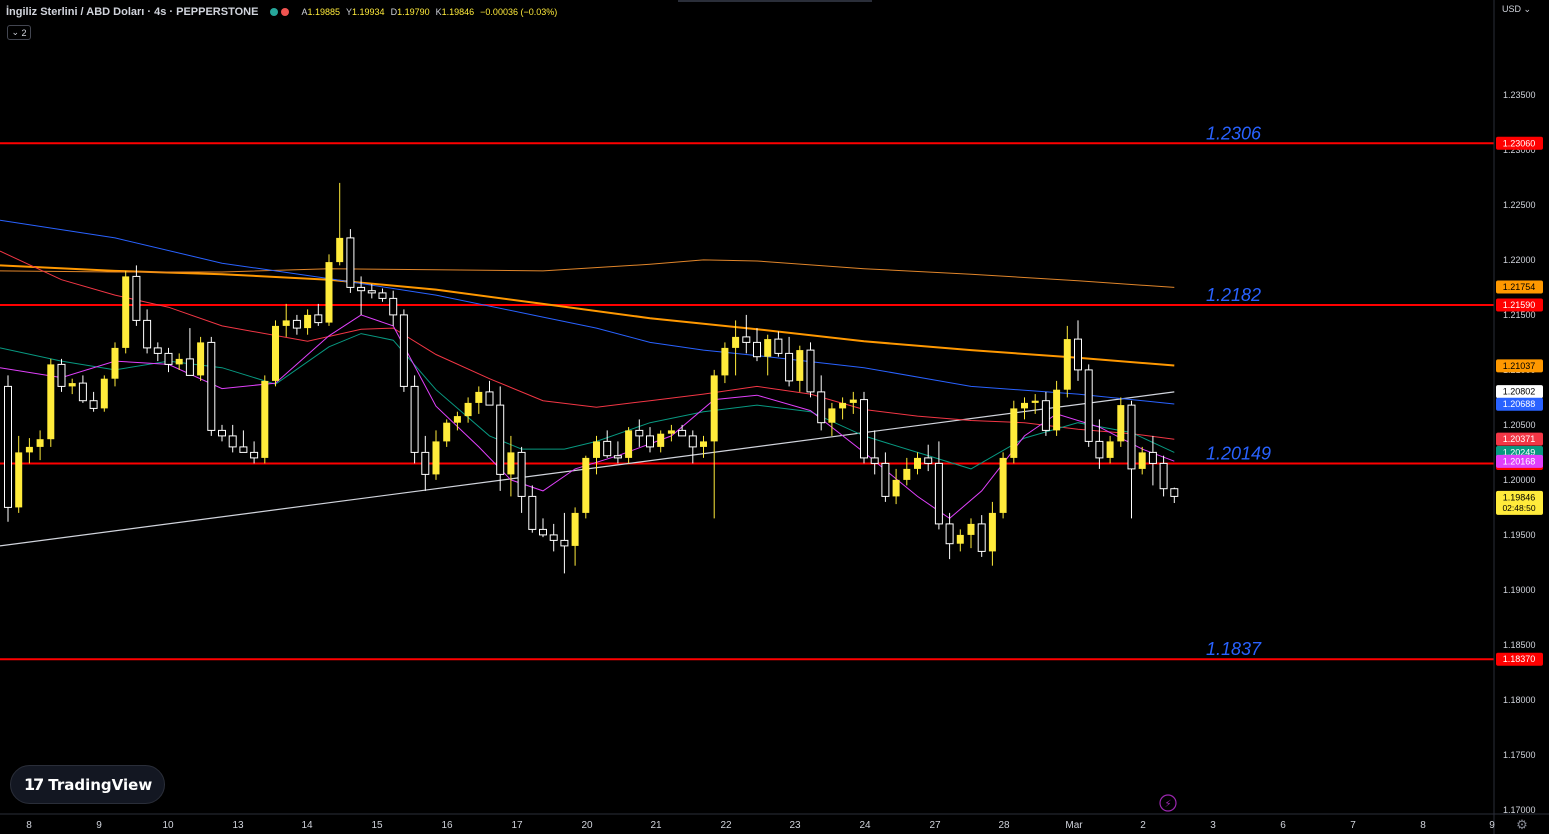 This screenshot has height=834, width=1549. What do you see at coordinates (1234, 133) in the screenshot?
I see `level-label-0: 1.2306` at bounding box center [1234, 133].